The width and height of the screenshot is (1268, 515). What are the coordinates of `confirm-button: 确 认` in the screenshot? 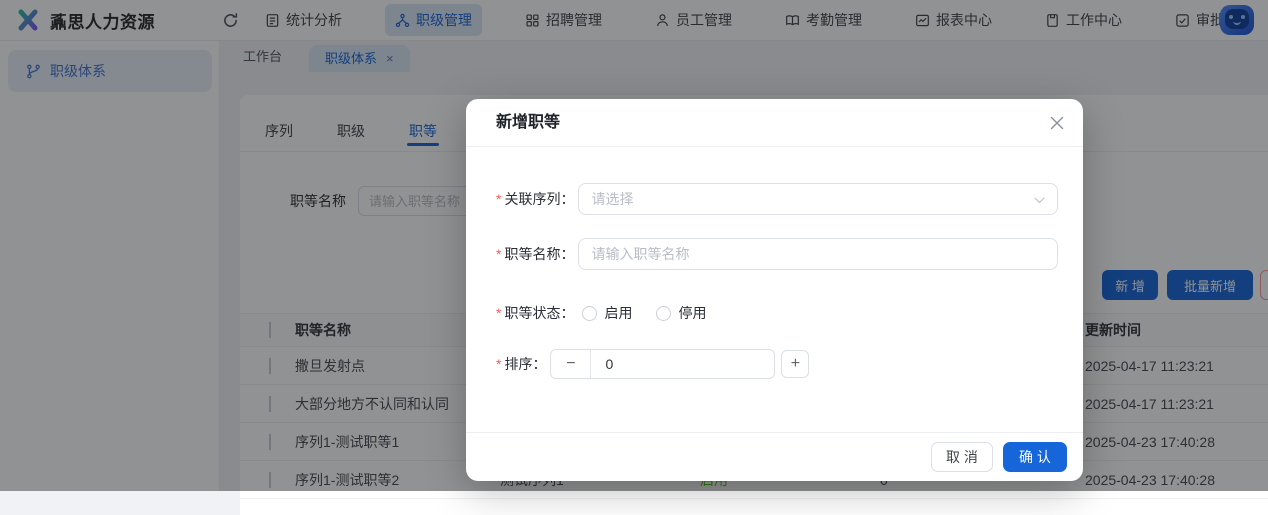 It's located at (1035, 457).